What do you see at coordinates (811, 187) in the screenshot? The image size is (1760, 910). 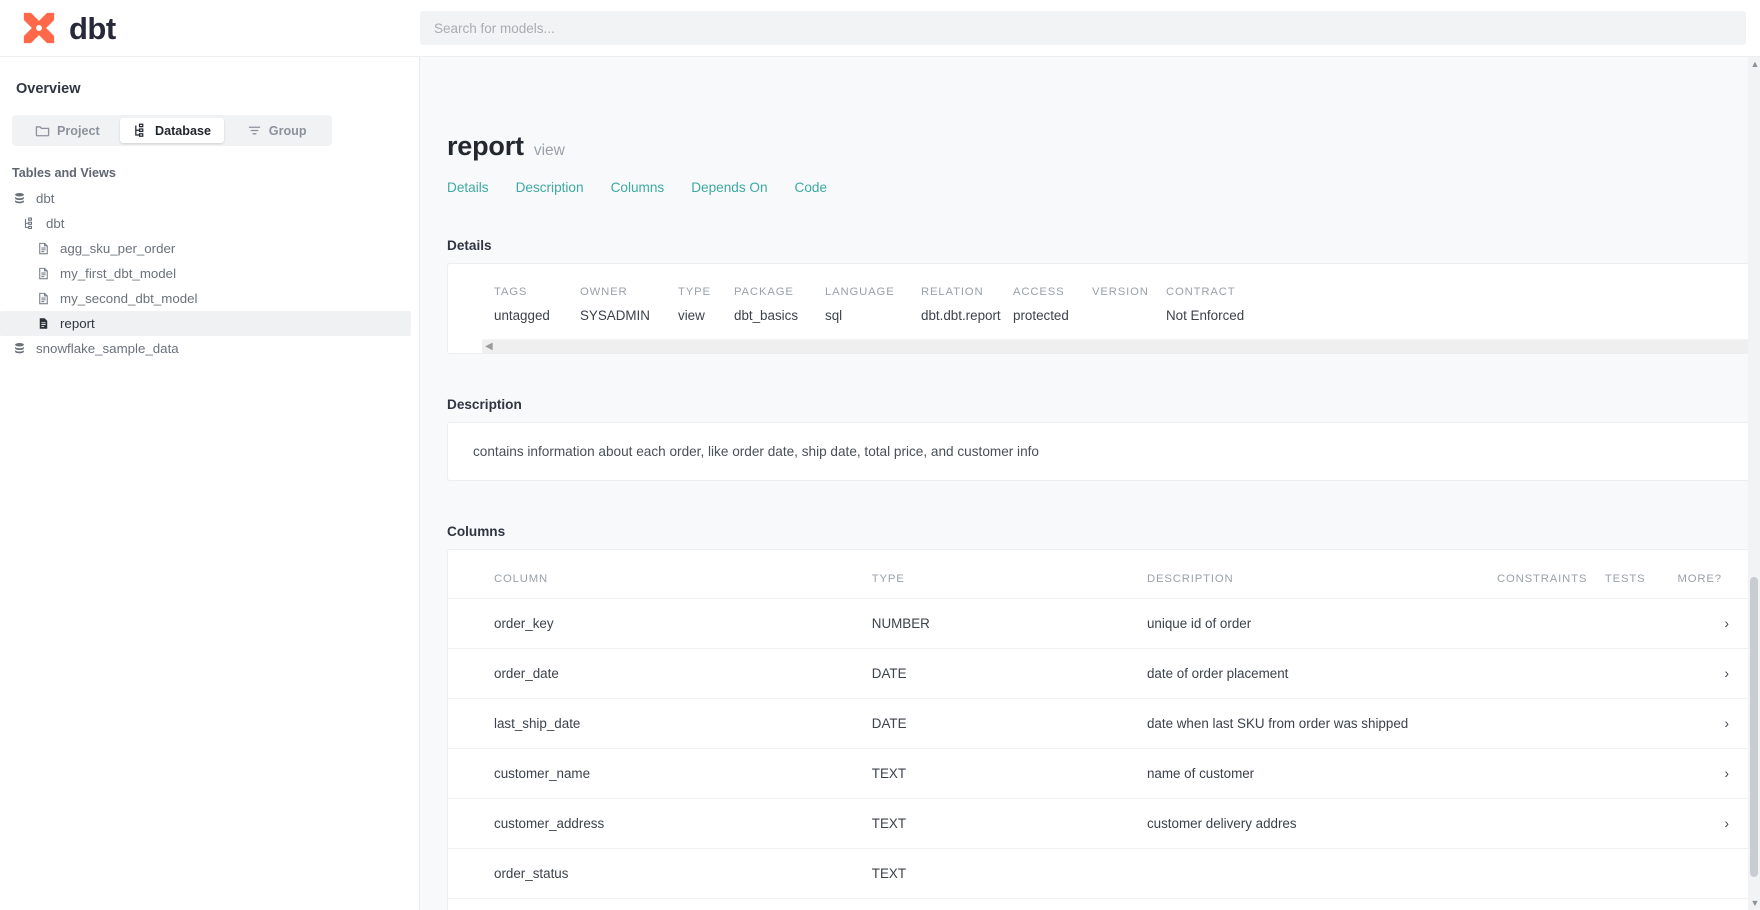 I see `tab-code: Code` at bounding box center [811, 187].